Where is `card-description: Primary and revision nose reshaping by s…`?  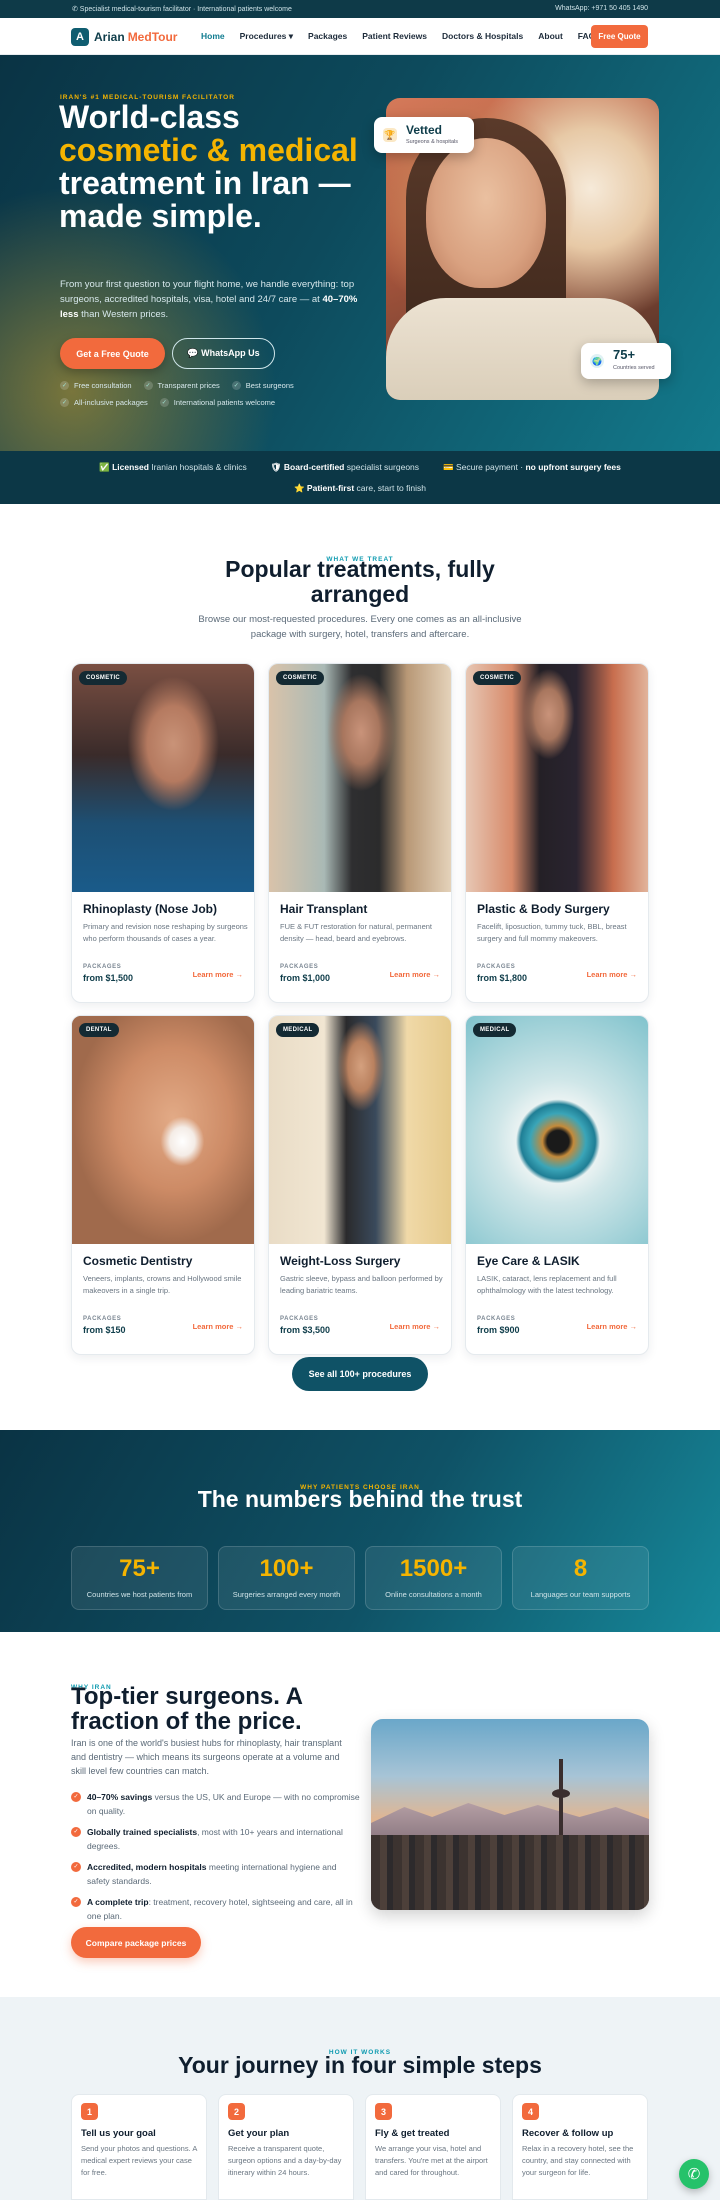
card-description: Primary and revision nose reshaping by s… is located at coordinates (165, 932).